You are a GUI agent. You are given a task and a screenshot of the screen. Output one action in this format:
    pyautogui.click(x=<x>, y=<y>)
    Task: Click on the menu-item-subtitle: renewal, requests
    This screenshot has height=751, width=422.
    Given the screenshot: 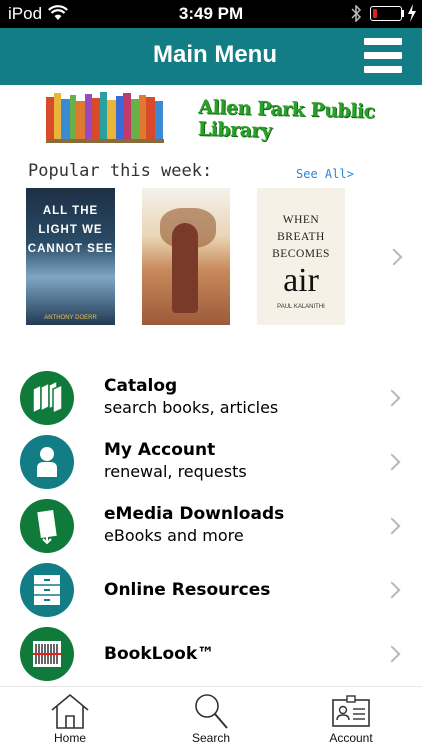 What is the action you would take?
    pyautogui.click(x=175, y=471)
    